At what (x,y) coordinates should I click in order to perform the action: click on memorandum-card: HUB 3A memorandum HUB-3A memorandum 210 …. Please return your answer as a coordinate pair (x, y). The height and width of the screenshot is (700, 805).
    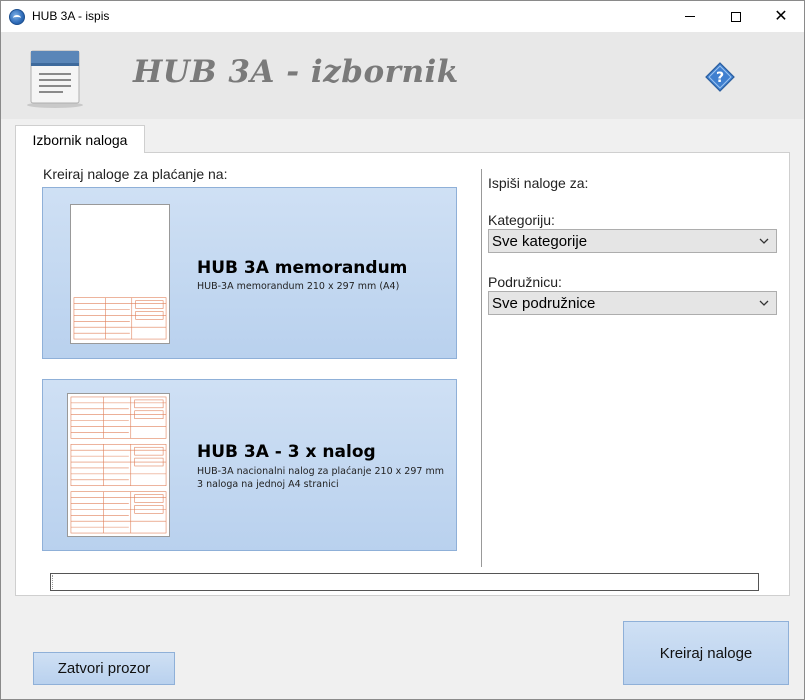
    Looking at the image, I should click on (249, 273).